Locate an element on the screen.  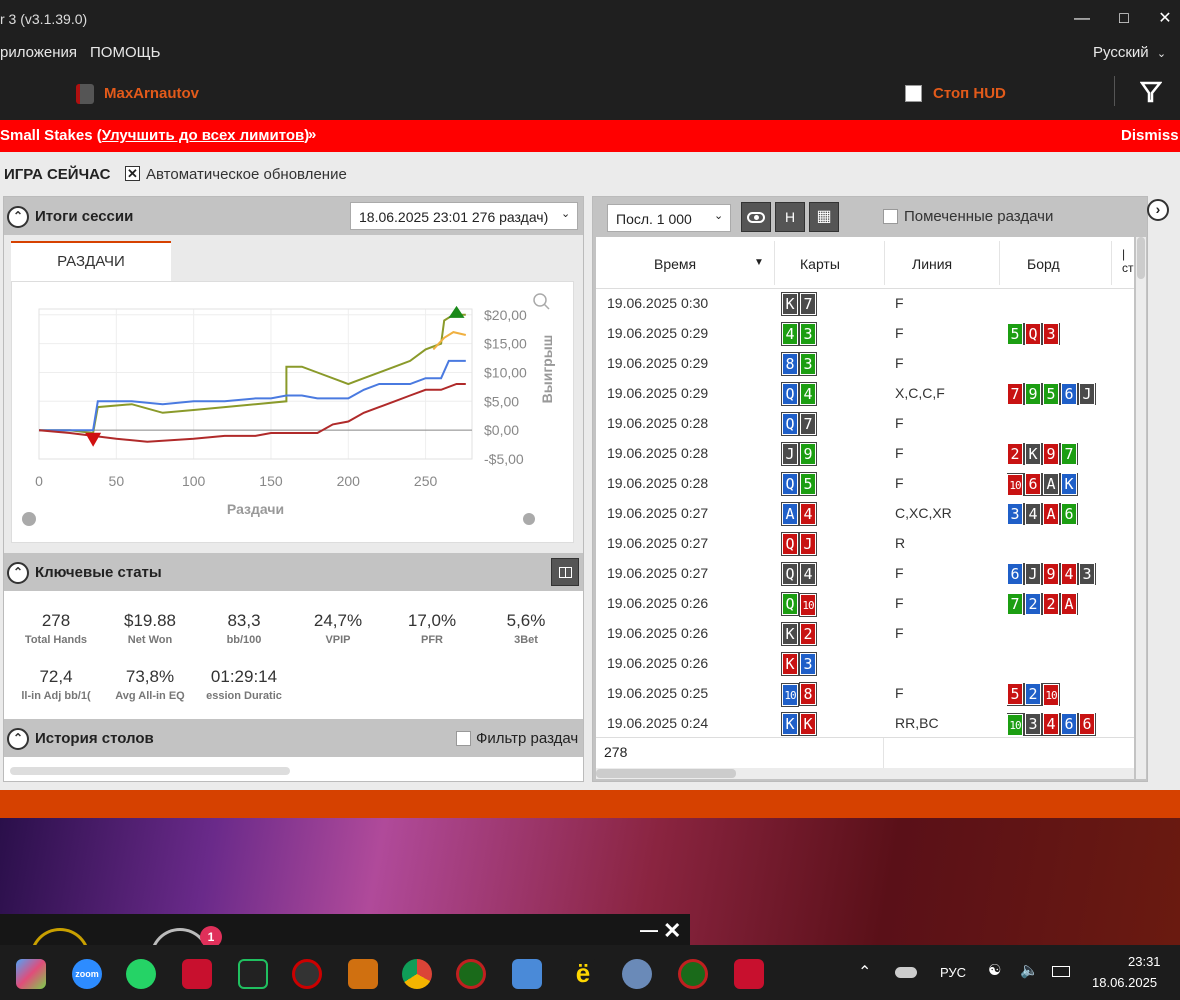
marked-hands-label: Помеченные раздачи is located at coordinates (979, 216).